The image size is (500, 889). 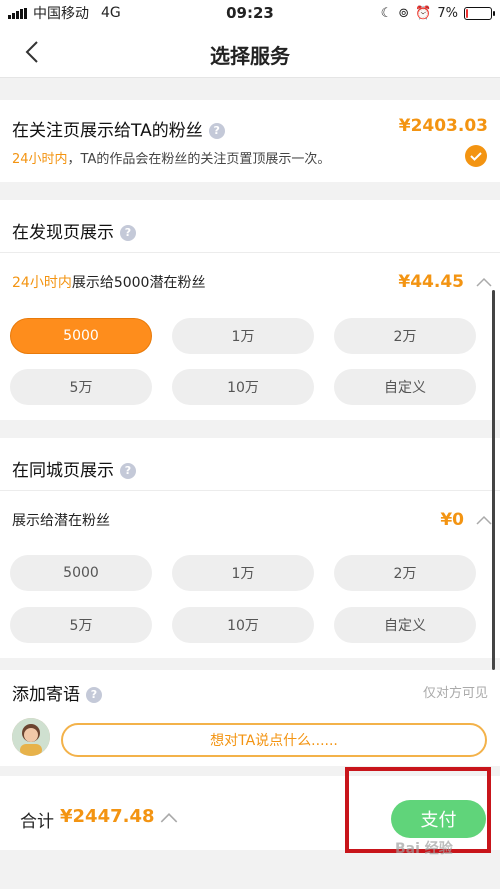 I want to click on message-title: 添加寄语, so click(x=46, y=695).